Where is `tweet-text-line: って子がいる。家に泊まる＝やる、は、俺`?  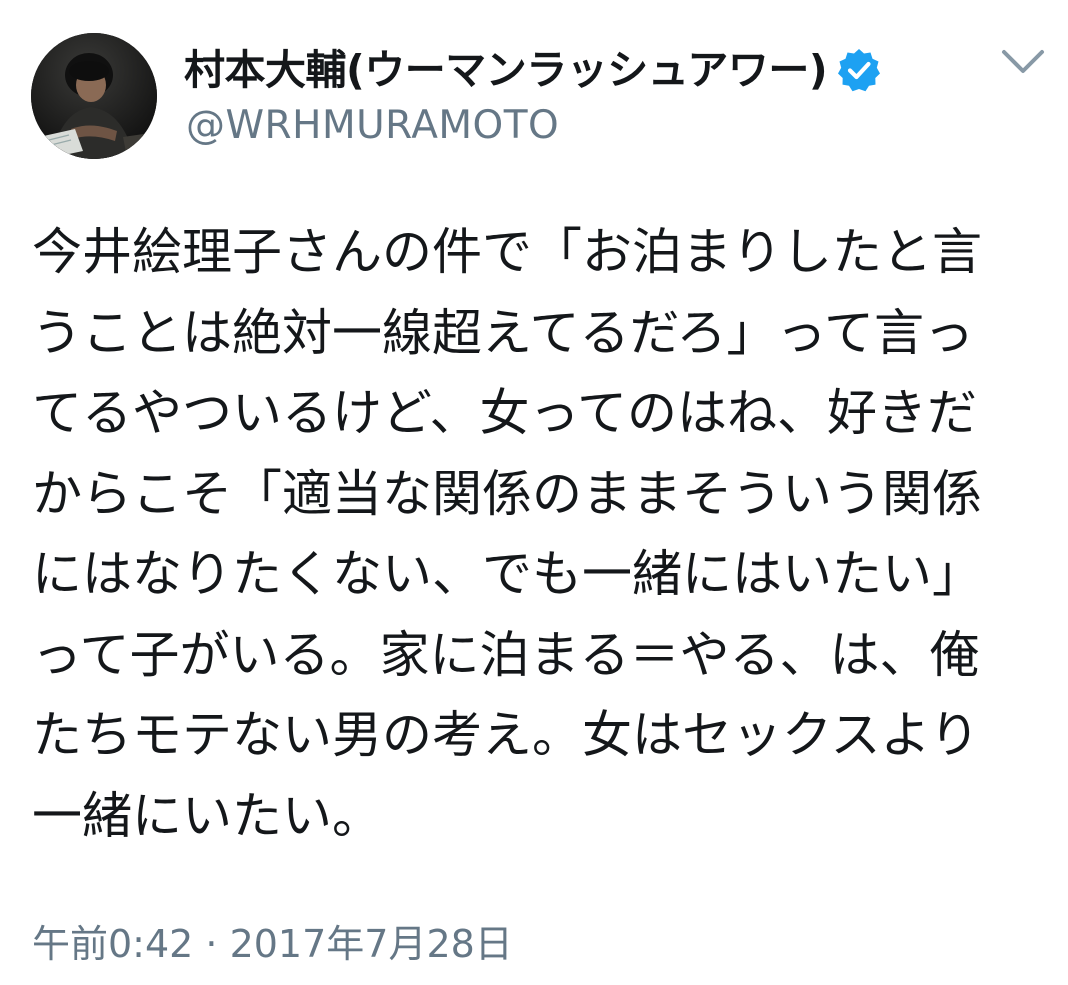
tweet-text-line: って子がいる。家に泊まる＝やる、は、俺 is located at coordinates (506, 654).